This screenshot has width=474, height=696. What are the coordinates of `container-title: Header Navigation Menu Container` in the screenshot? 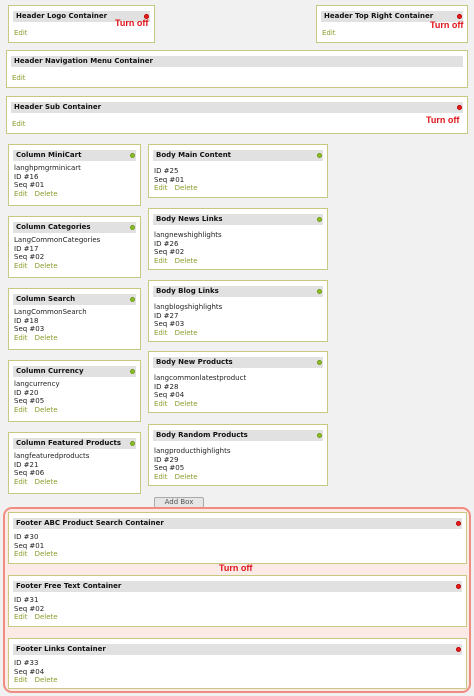 It's located at (237, 61).